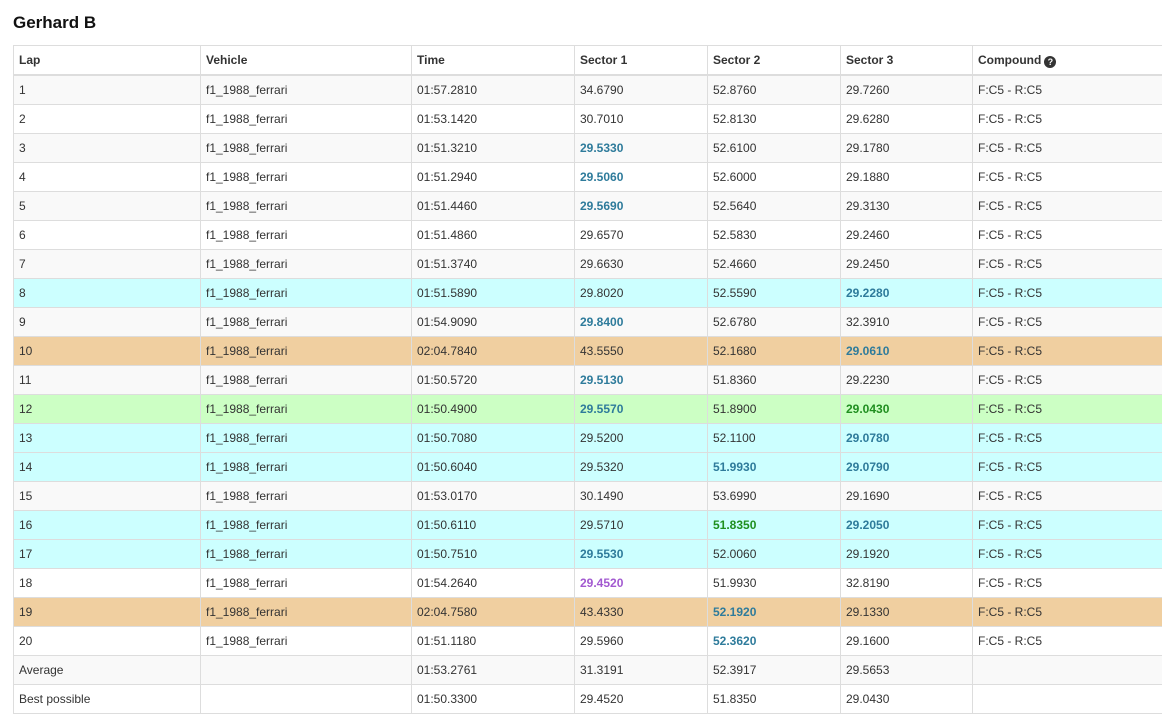  Describe the element at coordinates (107, 409) in the screenshot. I see `lap-number-cell: 12` at that location.